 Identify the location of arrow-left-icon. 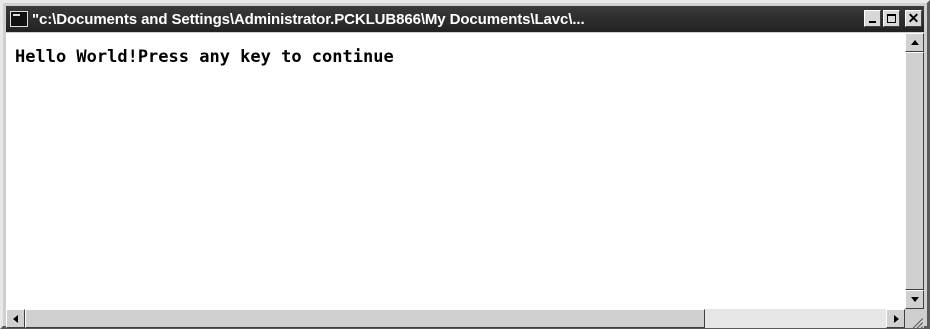
(15, 319).